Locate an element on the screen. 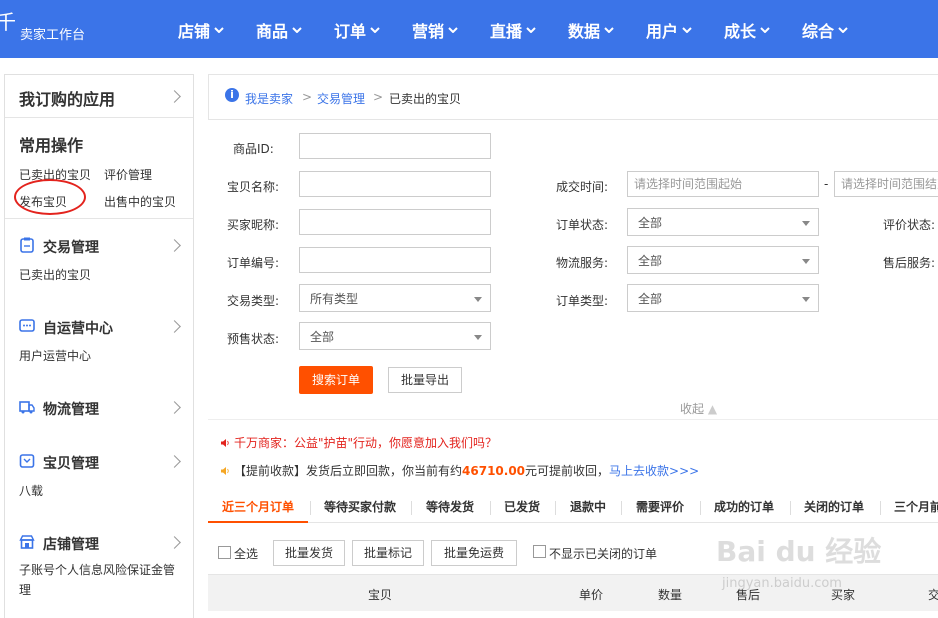 Image resolution: width=938 pixels, height=618 pixels. select-all-checkbox is located at coordinates (224, 552).